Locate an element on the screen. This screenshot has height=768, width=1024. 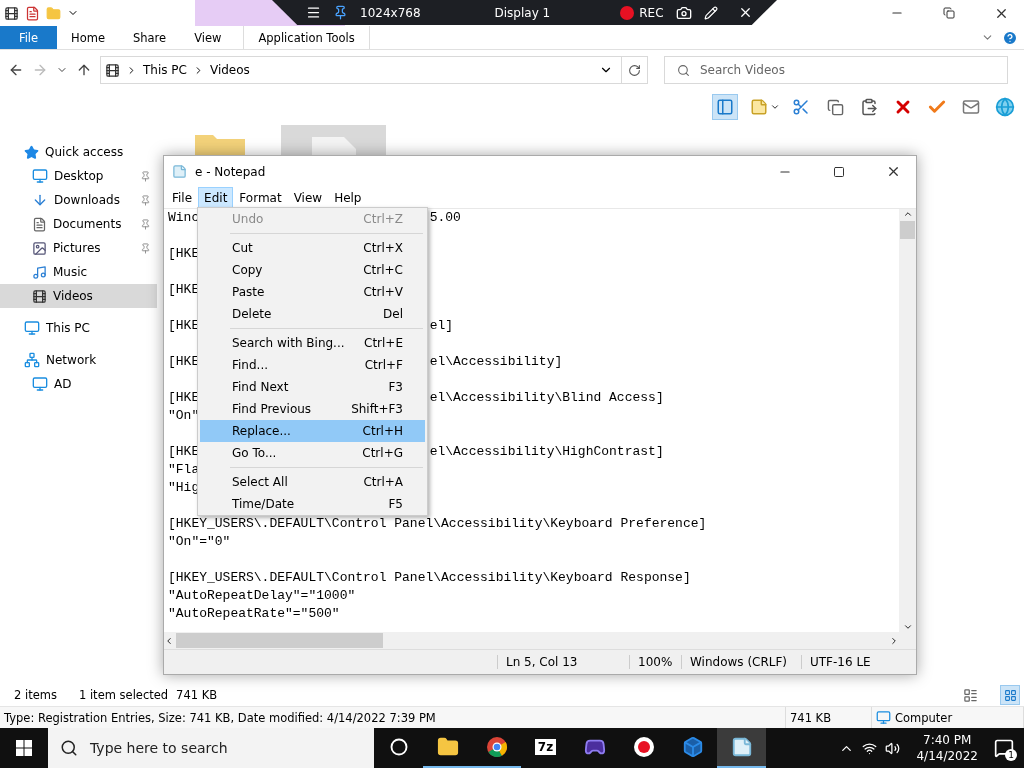
menu-item: Replace... Ctrl+H is located at coordinates (312, 431).